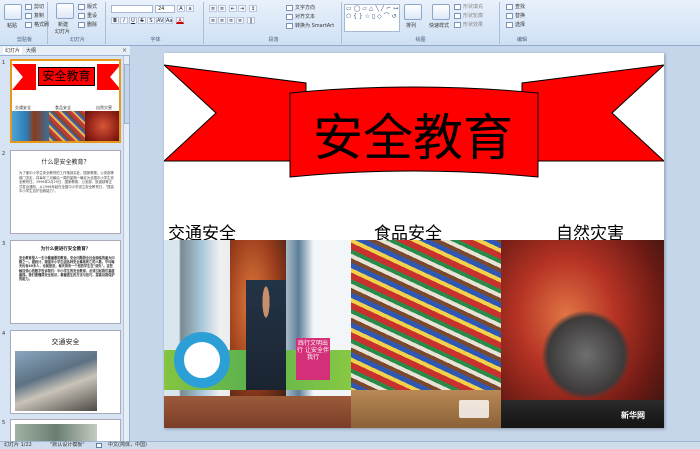 This screenshot has width=700, height=449. I want to click on bullets-button: ≡, so click(213, 8).